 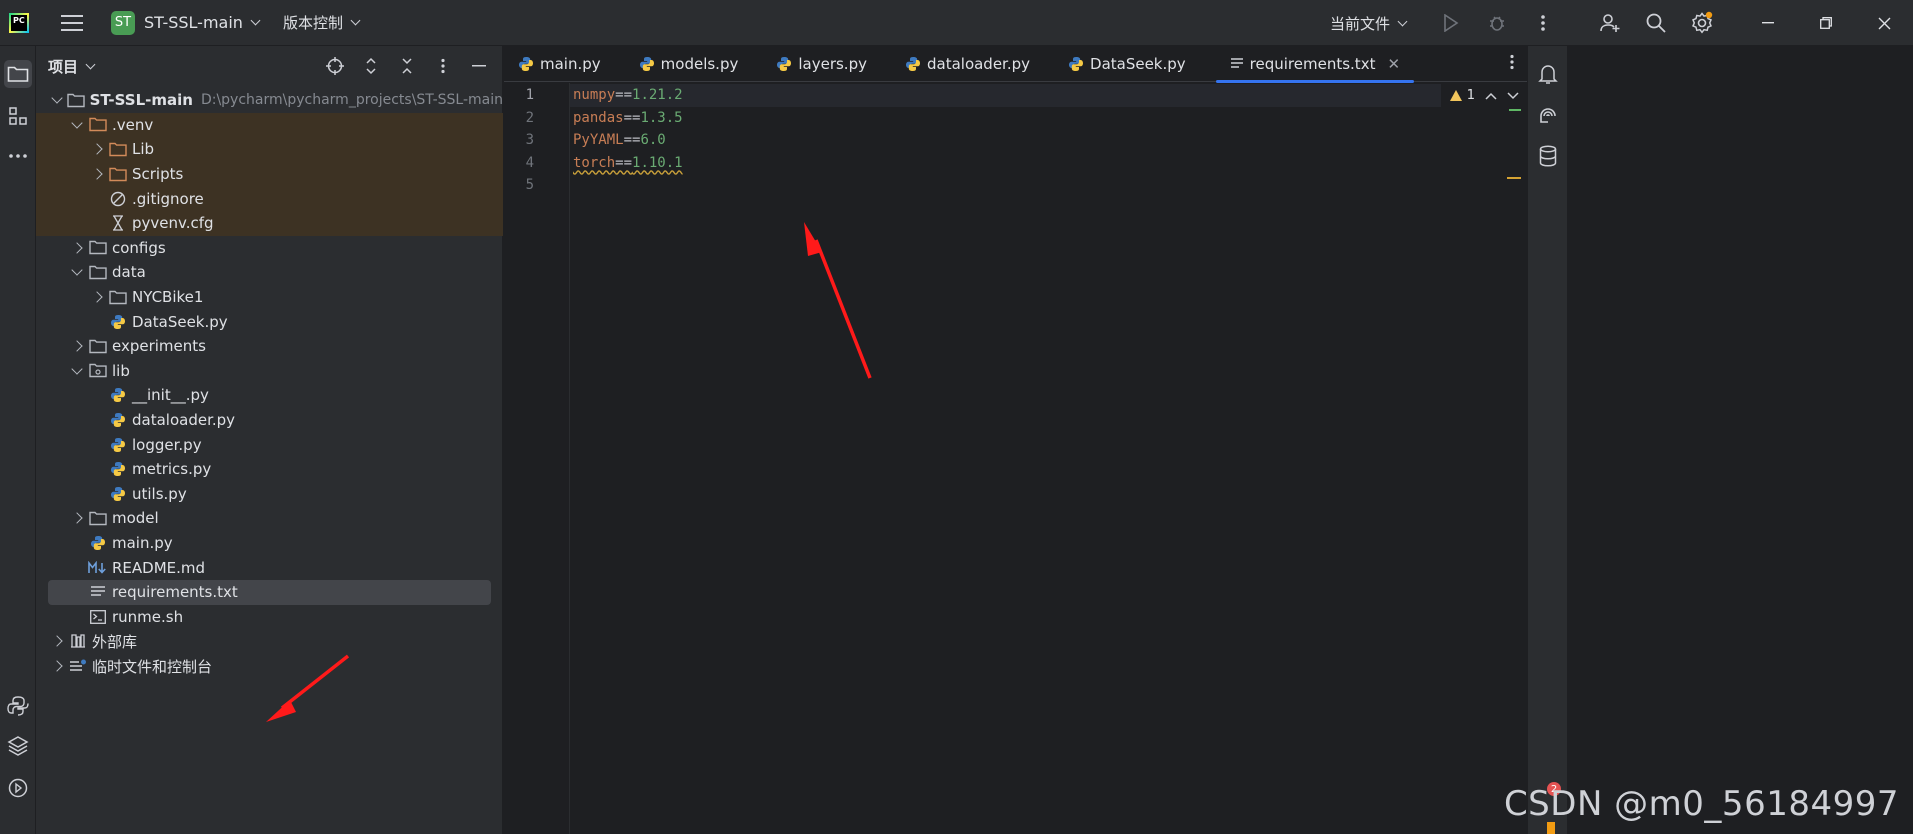 I want to click on tree-row-data: data, so click(x=269, y=272).